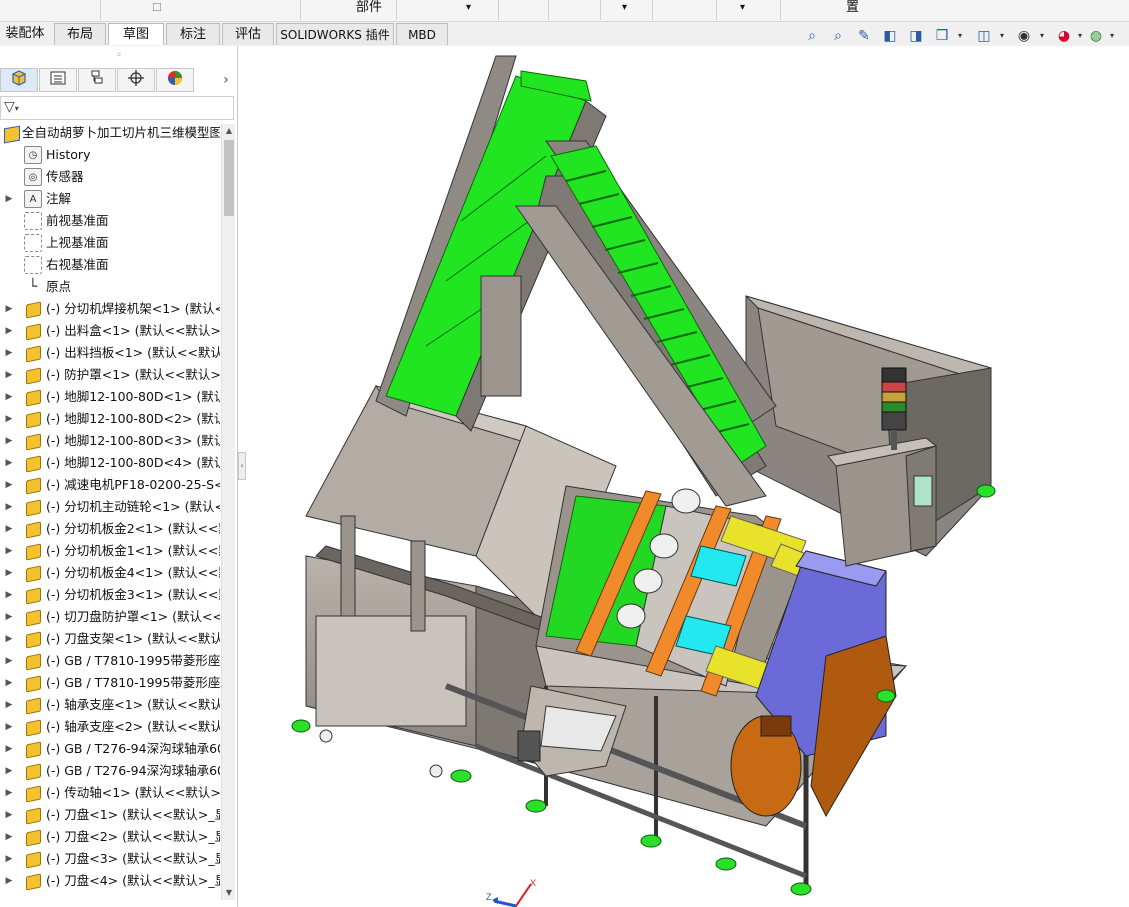  Describe the element at coordinates (110, 595) in the screenshot. I see `tree-item-part: ▶ (-) 分切机板金3<1> (默认<<默` at that location.